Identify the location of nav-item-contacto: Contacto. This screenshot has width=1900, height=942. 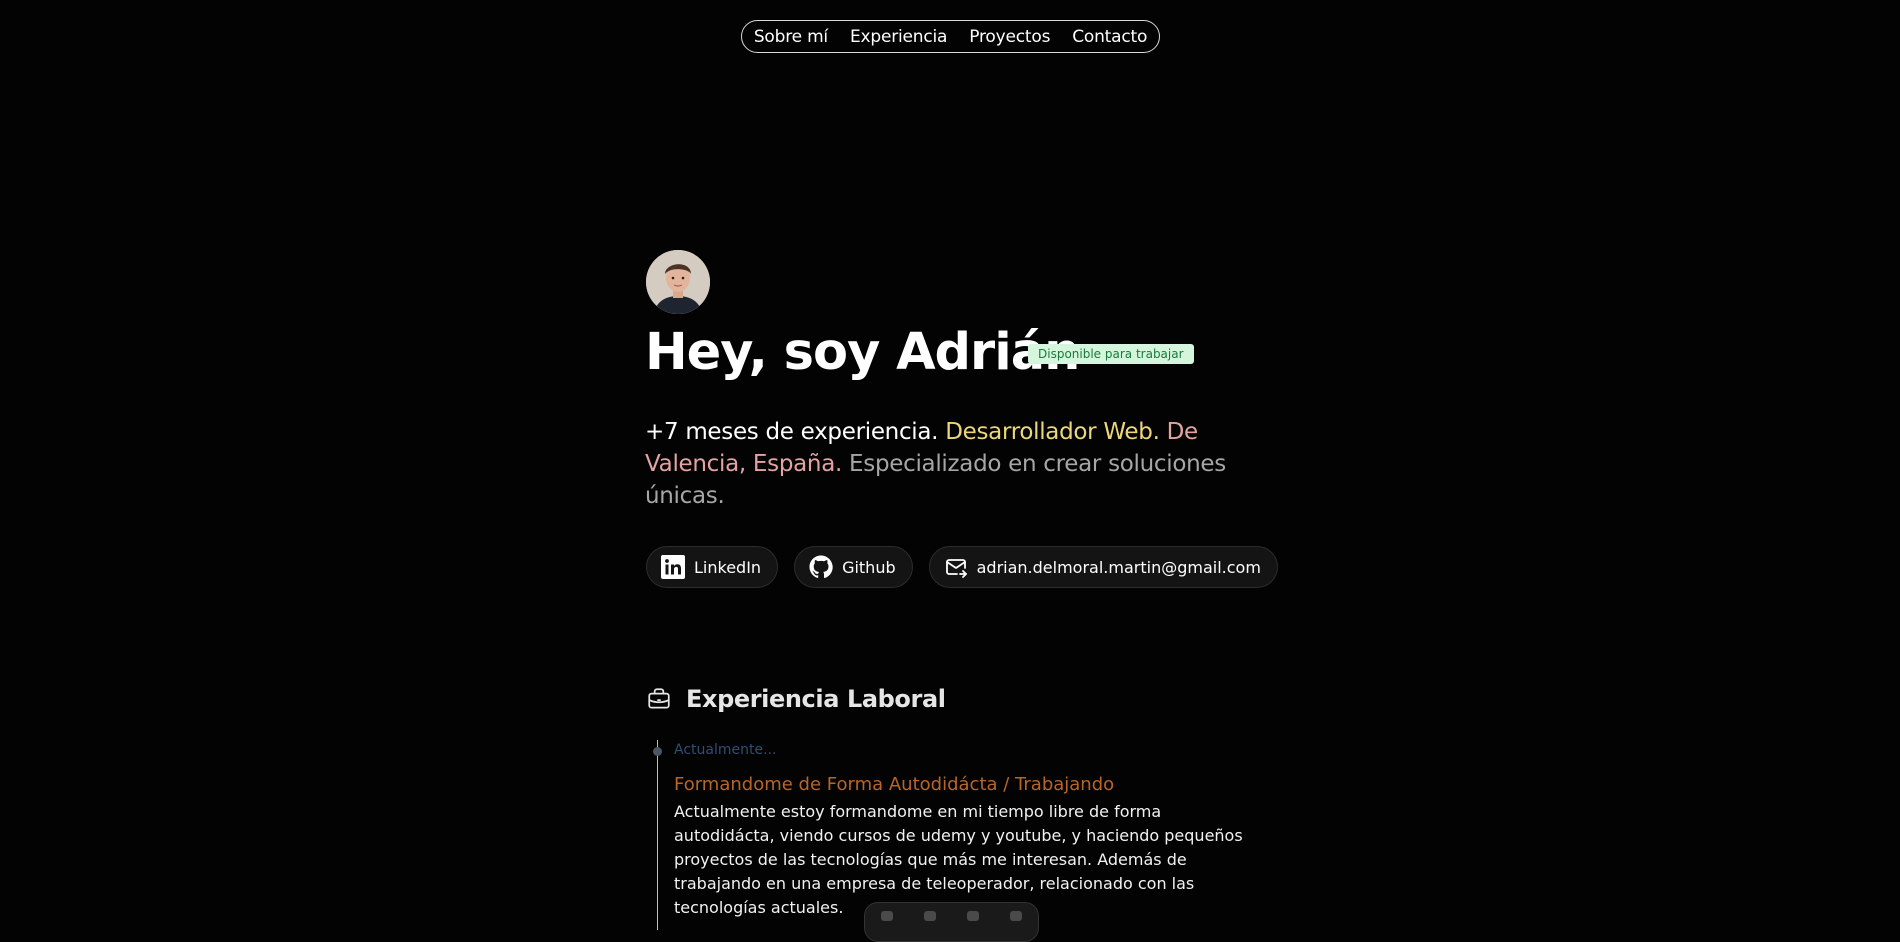
(1109, 37).